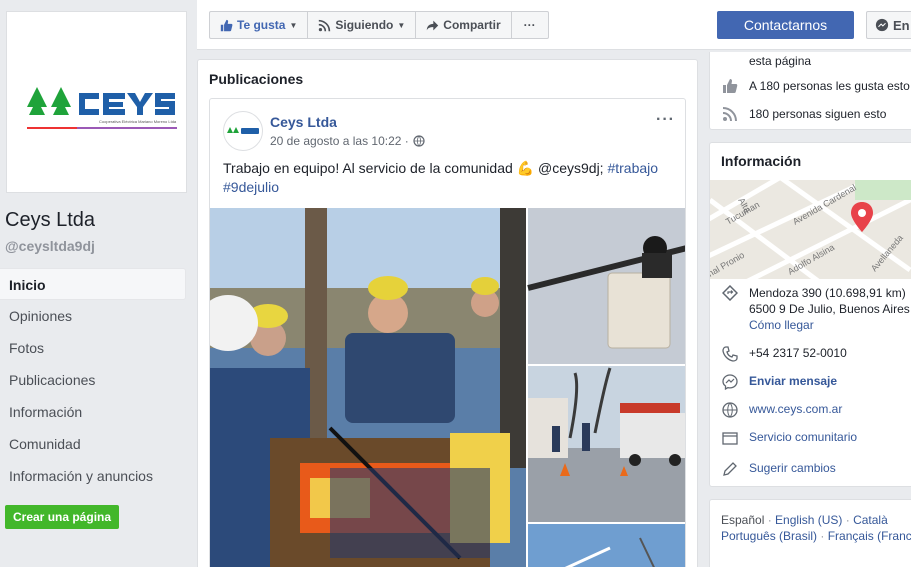 The image size is (911, 567). I want to click on info-title: Información, so click(761, 161).